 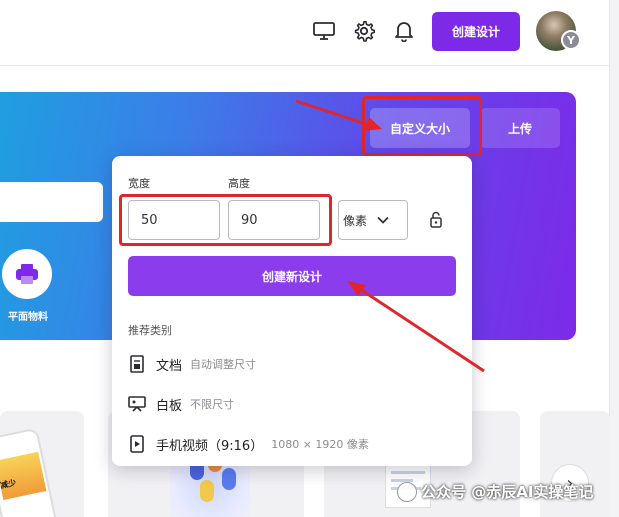 I want to click on annotation-box-size-fields, so click(x=225, y=220).